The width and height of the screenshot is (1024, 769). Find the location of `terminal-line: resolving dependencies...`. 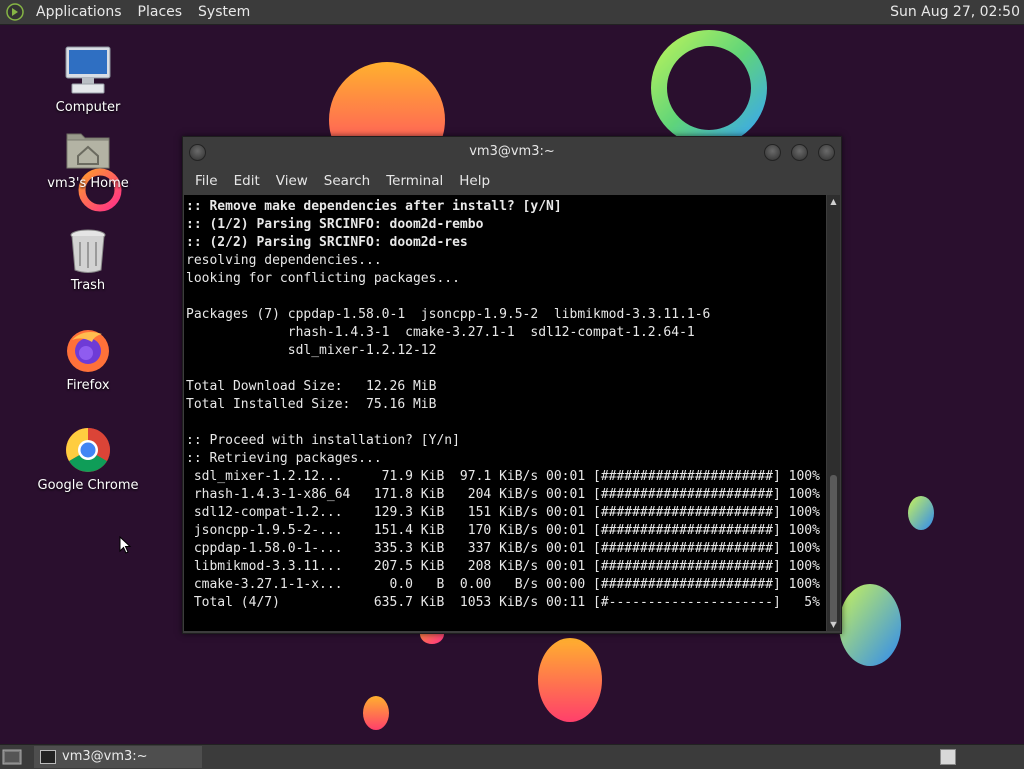

terminal-line: resolving dependencies... is located at coordinates (284, 260).